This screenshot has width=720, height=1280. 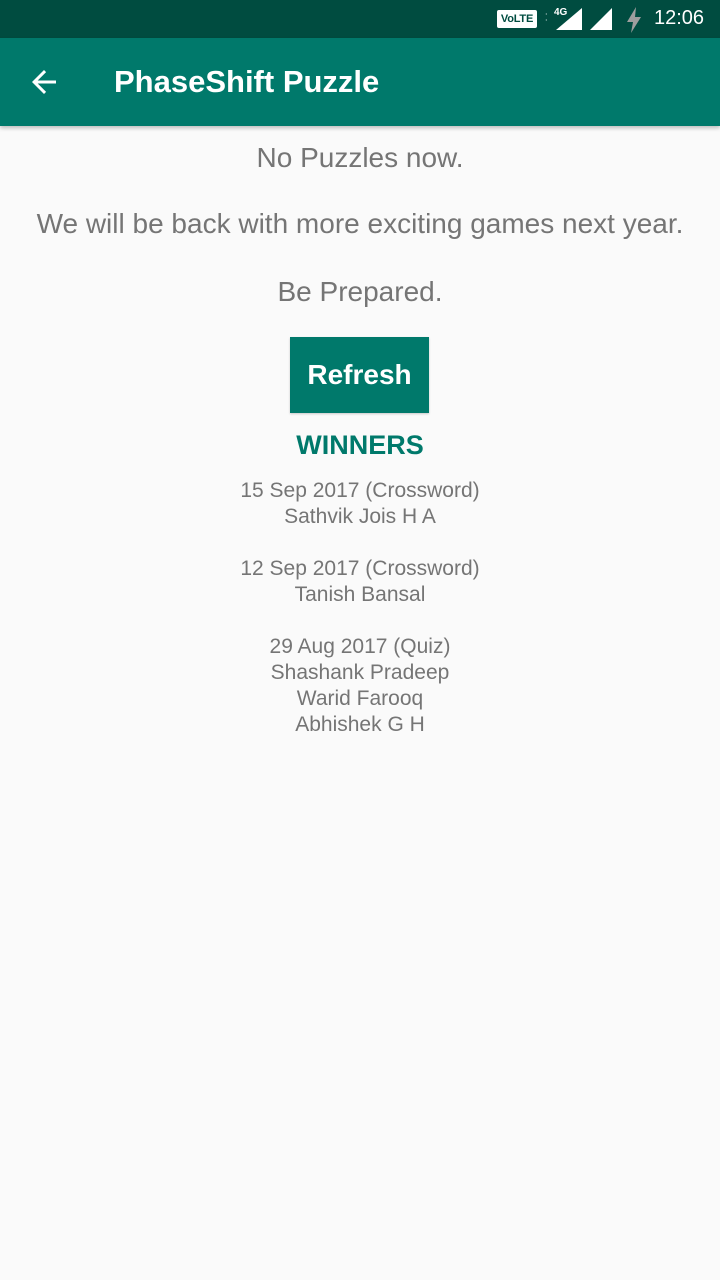 What do you see at coordinates (360, 646) in the screenshot?
I see `winner-event: 29 Aug 2017 (Quiz)` at bounding box center [360, 646].